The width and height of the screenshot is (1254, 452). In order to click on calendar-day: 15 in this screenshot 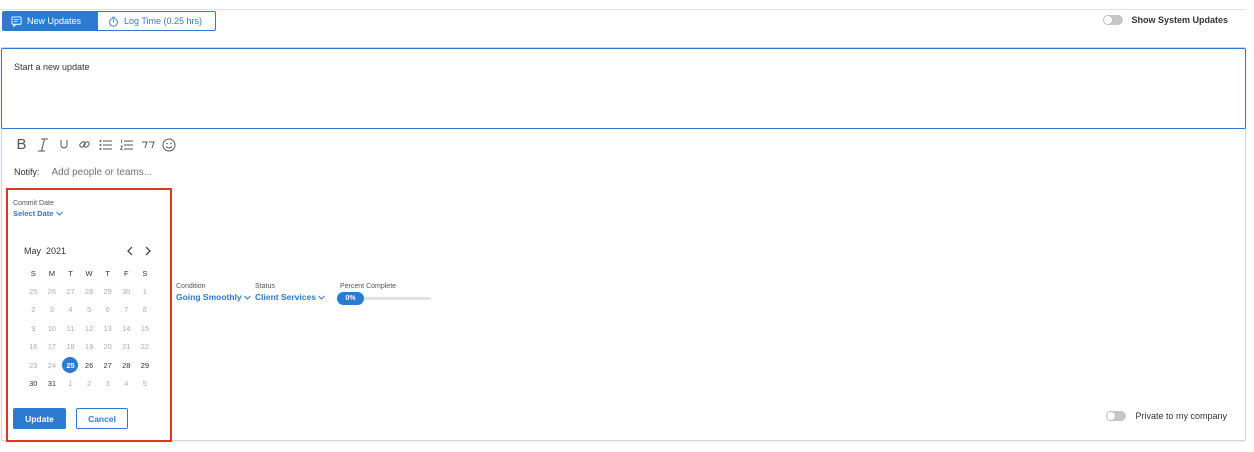, I will do `click(145, 328)`.